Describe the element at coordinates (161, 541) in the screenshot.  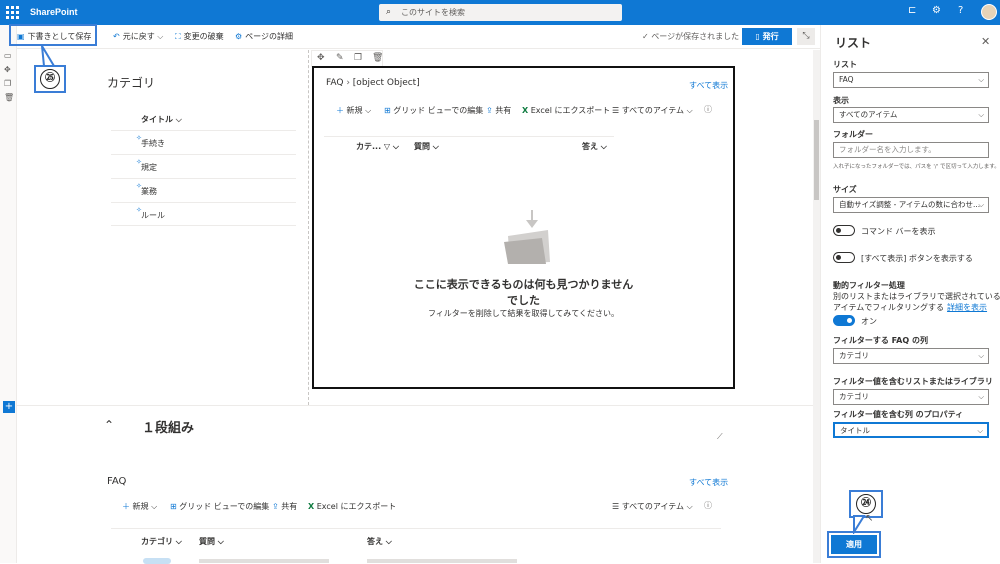
I see `column-header-category: カテゴリ ⌵` at that location.